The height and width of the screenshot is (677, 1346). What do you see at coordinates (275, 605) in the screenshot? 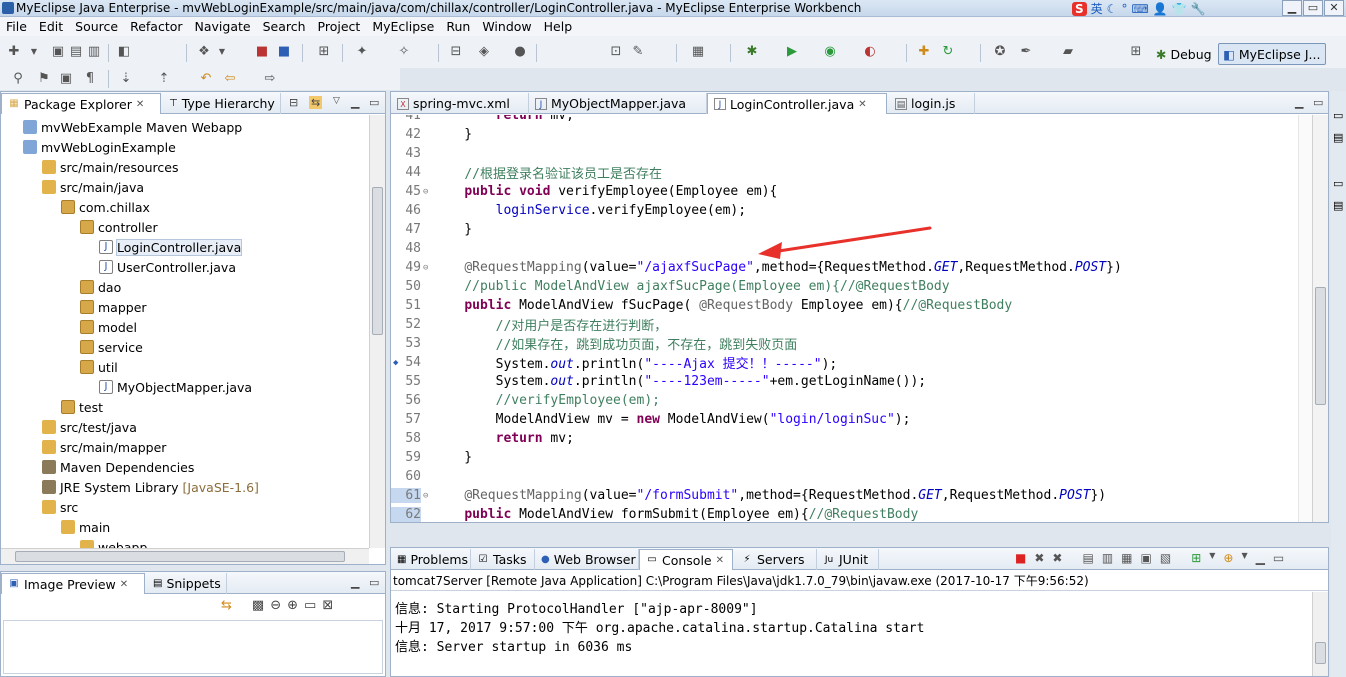
I see `zoom-out-icon: ⊖` at bounding box center [275, 605].